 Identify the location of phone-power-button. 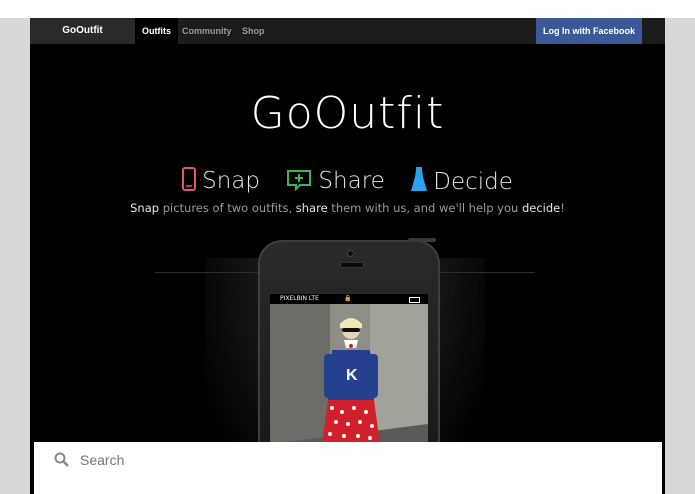
(422, 240).